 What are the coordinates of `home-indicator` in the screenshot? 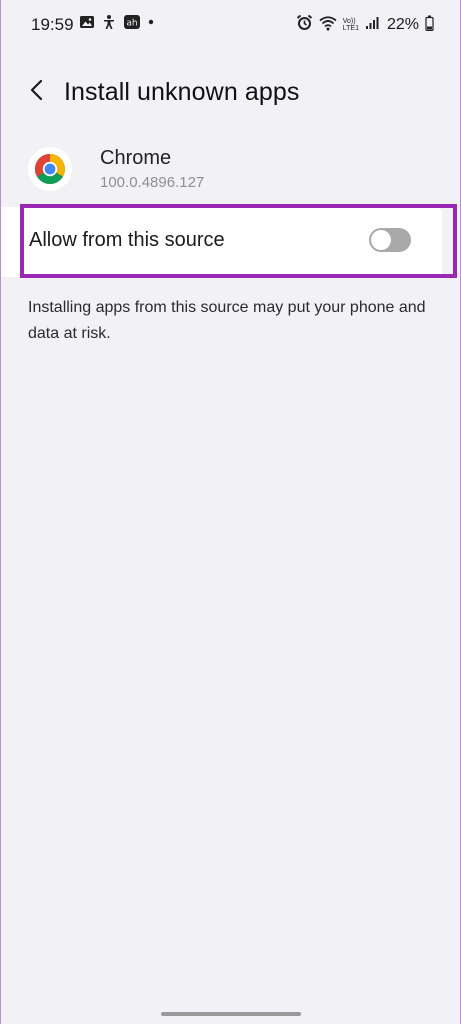 It's located at (230, 1014).